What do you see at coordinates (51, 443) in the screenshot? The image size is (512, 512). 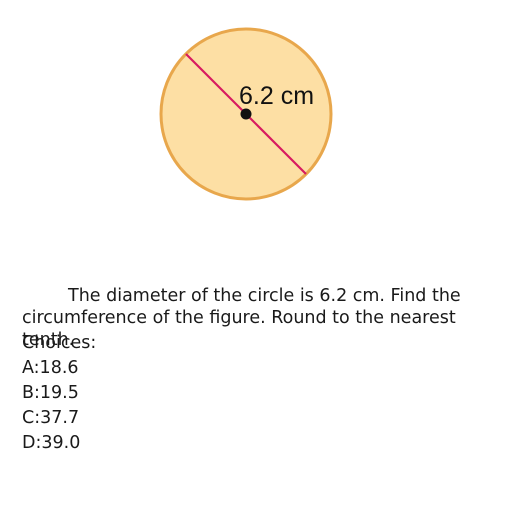 I see `choice-d: D:39.0` at bounding box center [51, 443].